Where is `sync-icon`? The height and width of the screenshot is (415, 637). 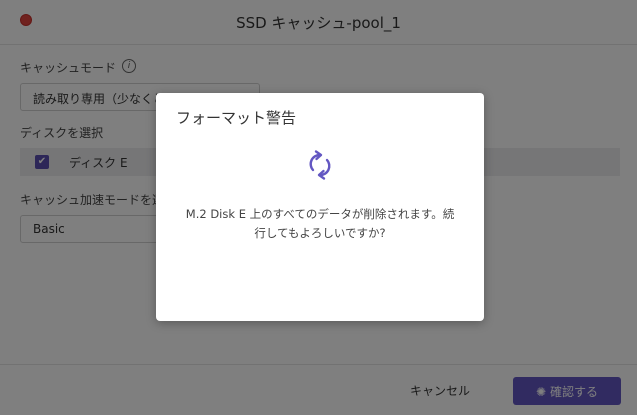
sync-icon is located at coordinates (320, 165).